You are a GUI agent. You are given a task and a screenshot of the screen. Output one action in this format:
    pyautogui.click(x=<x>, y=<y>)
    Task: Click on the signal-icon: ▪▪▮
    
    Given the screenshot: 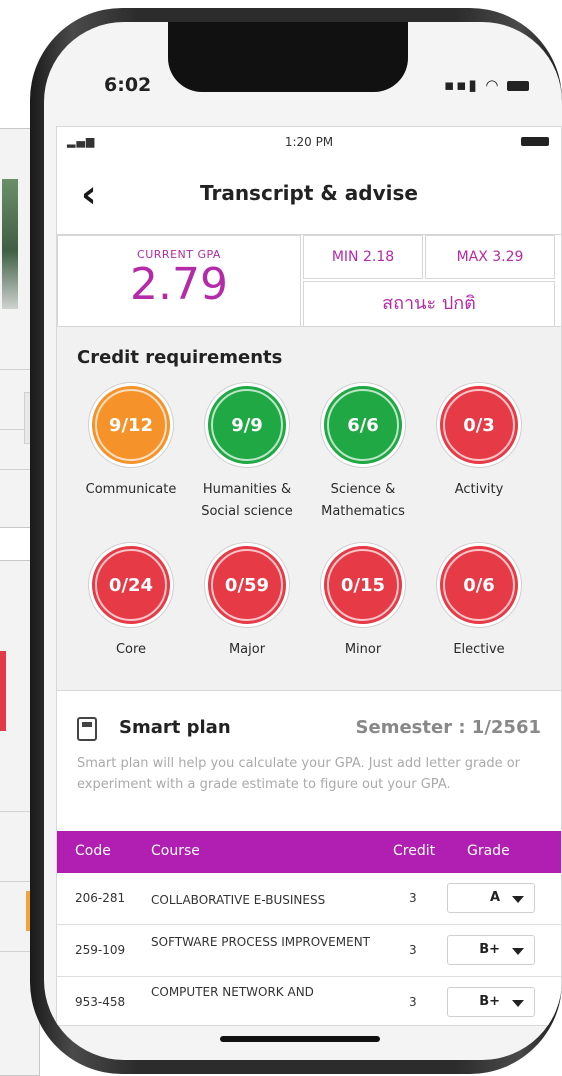 What is the action you would take?
    pyautogui.click(x=461, y=85)
    